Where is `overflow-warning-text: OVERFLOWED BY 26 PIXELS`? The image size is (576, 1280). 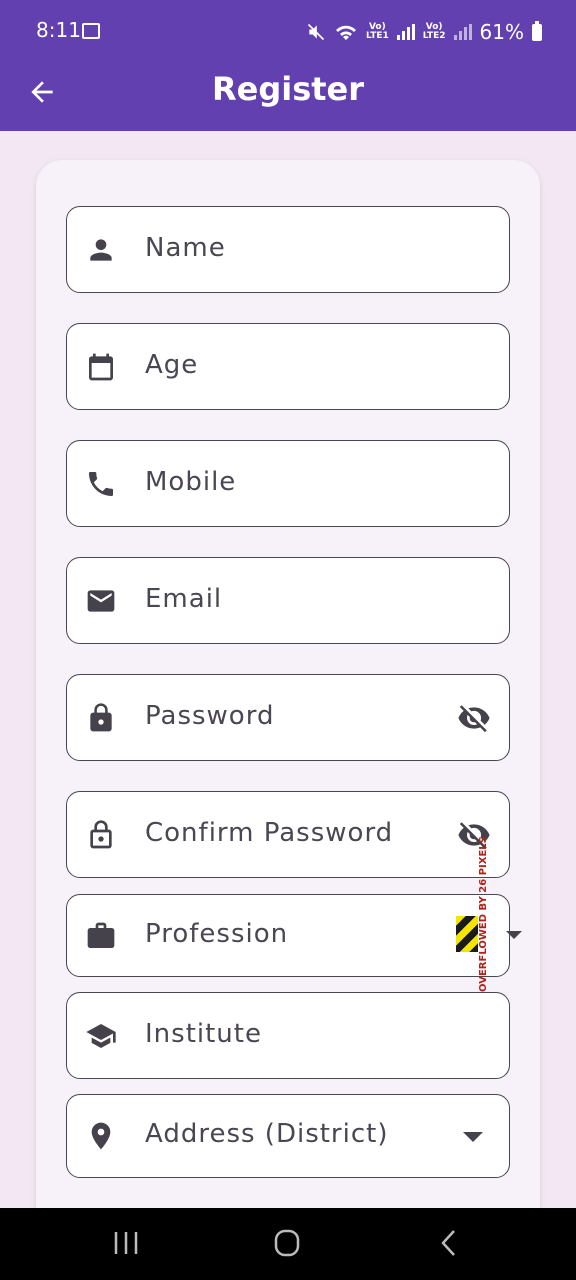
overflow-warning-text: OVERFLOWED BY 26 PIXELS is located at coordinates (483, 914).